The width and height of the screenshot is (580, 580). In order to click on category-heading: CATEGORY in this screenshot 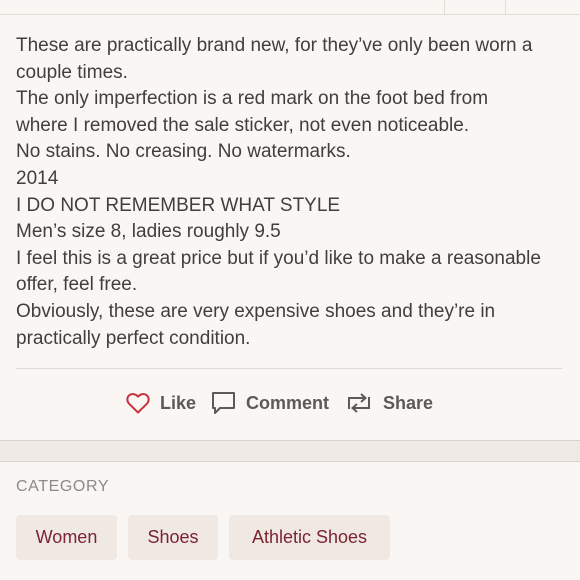, I will do `click(63, 486)`.